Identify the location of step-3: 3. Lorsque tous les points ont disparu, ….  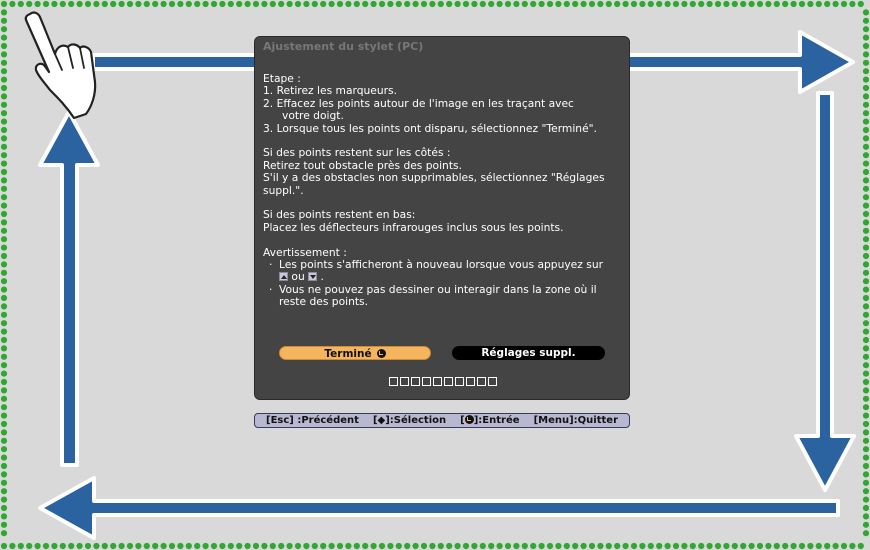
(430, 128).